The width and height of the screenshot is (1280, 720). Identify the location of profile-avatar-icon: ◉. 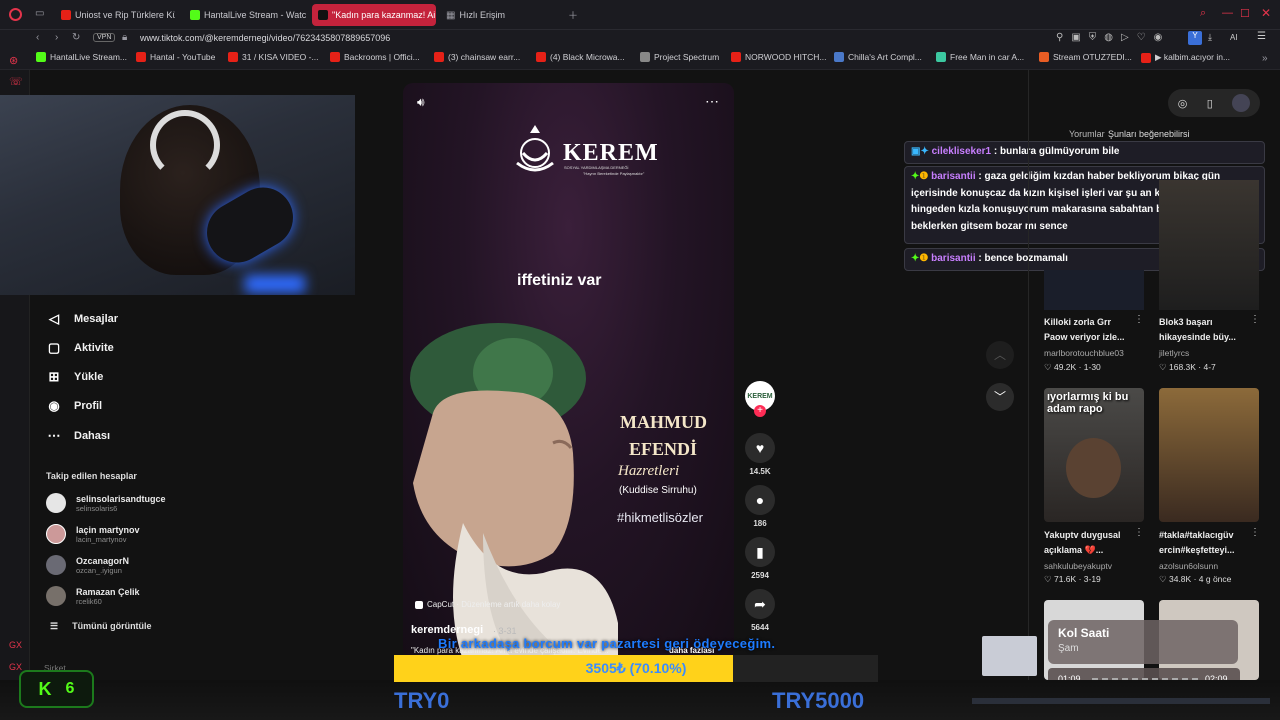
(54, 405).